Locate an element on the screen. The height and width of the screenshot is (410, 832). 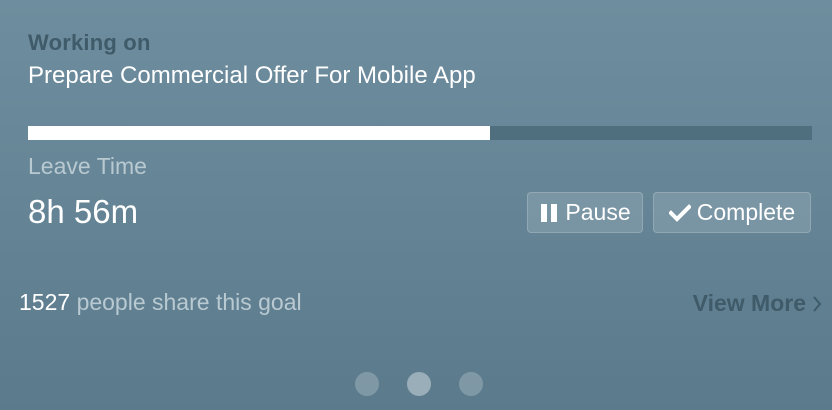
pager-dots is located at coordinates (419, 384).